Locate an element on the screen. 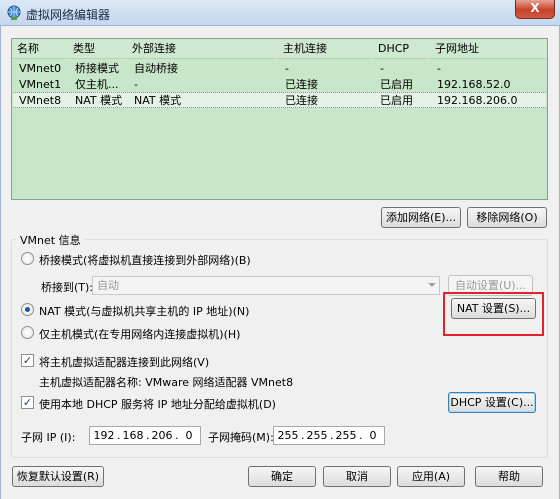  cell-host: - is located at coordinates (287, 68).